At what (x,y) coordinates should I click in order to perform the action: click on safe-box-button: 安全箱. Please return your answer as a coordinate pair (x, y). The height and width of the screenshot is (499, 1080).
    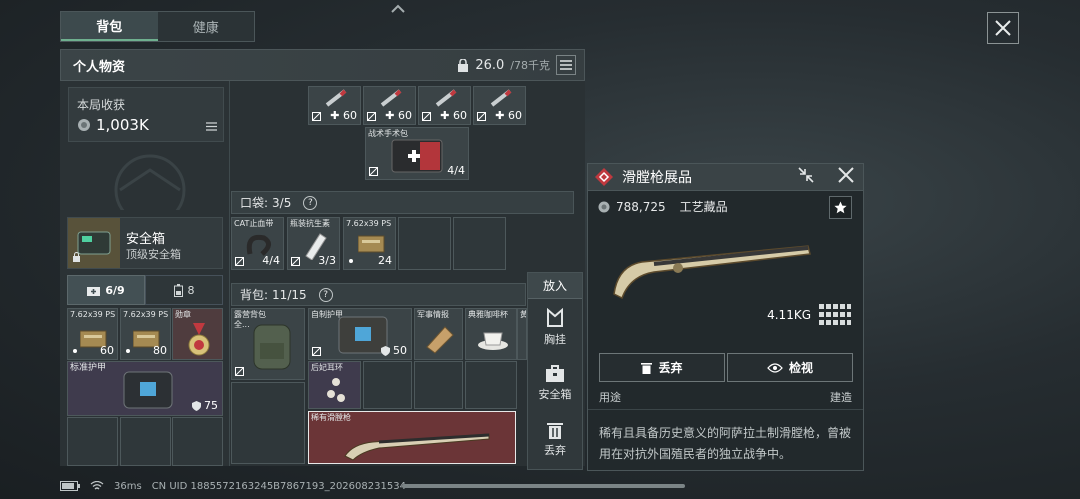
    Looking at the image, I should click on (555, 383).